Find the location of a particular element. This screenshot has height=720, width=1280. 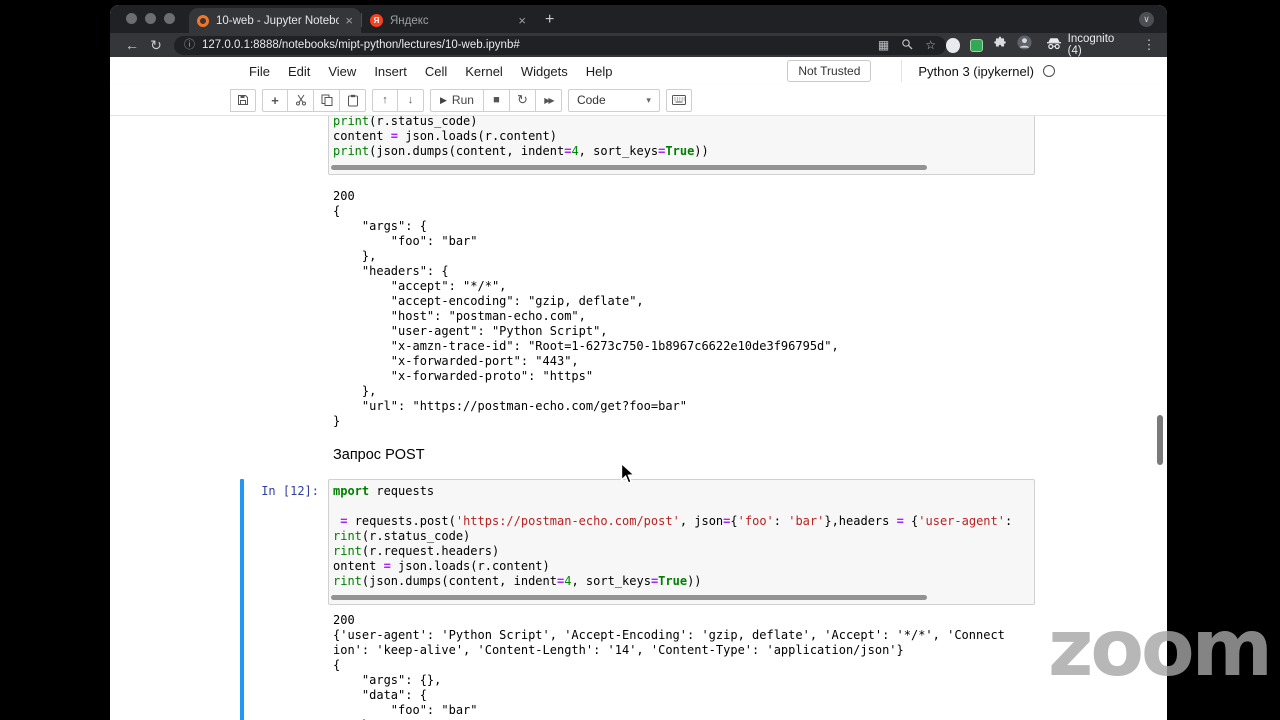

move-cell-up-button: ↑ is located at coordinates (385, 100).